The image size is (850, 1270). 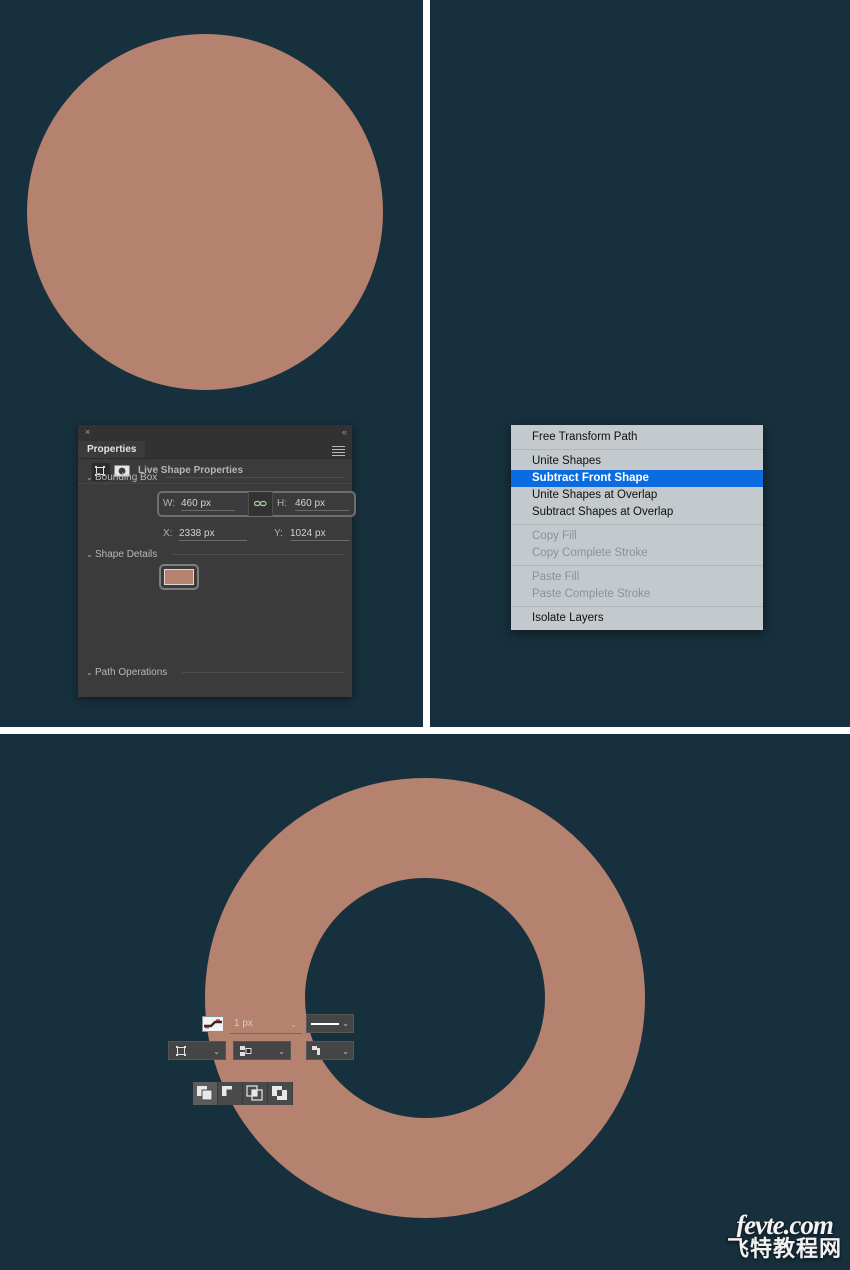 I want to click on menu-item: Subtract Shapes at Overlap, so click(x=637, y=512).